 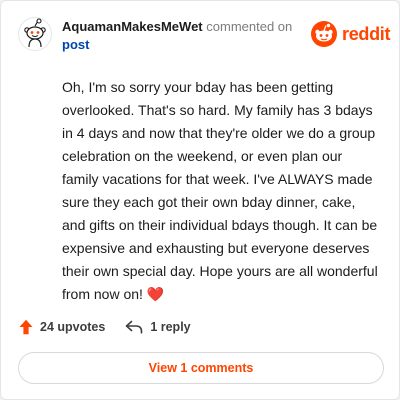 I want to click on upvote-count: 24 upvotes, so click(x=73, y=327).